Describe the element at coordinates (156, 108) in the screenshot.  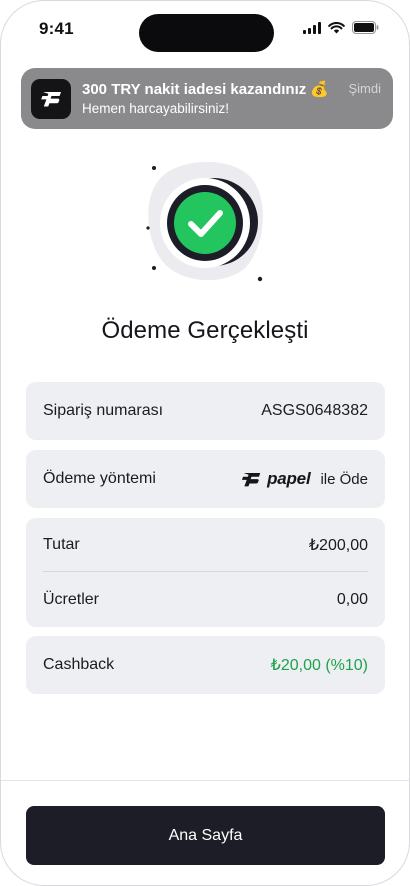
I see `notification-body: Hemen harcayabilirsiniz!` at that location.